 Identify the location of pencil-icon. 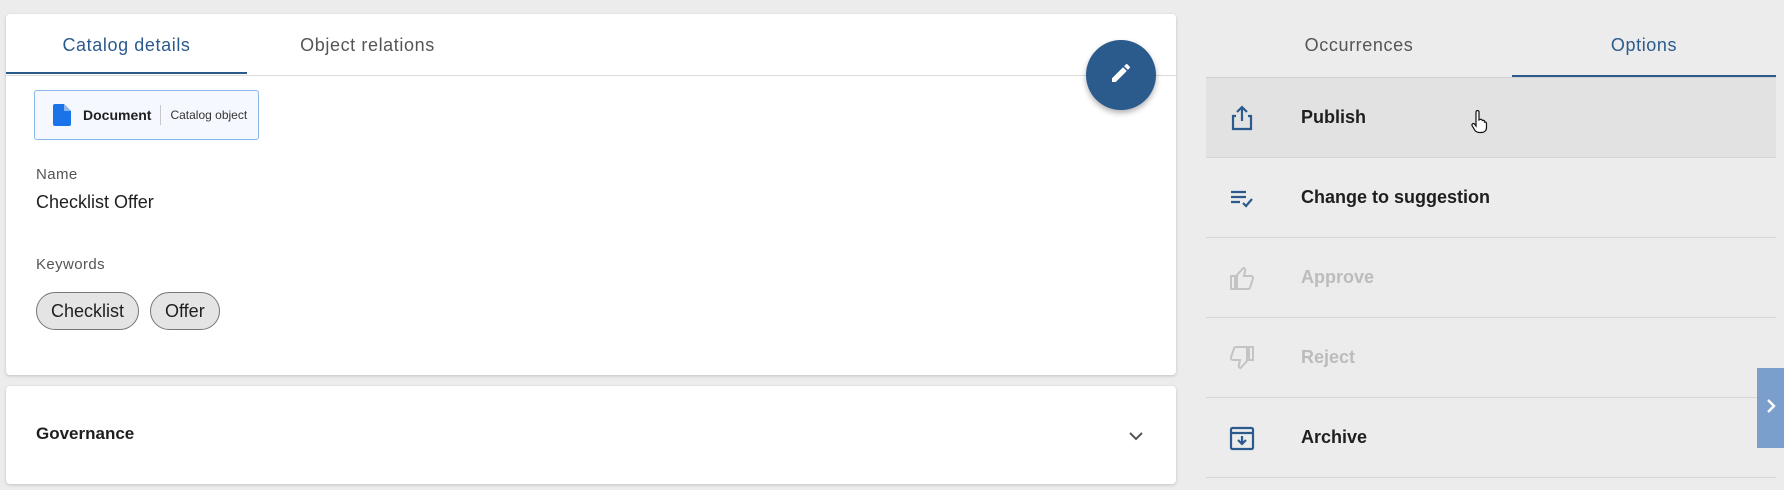
(1121, 75).